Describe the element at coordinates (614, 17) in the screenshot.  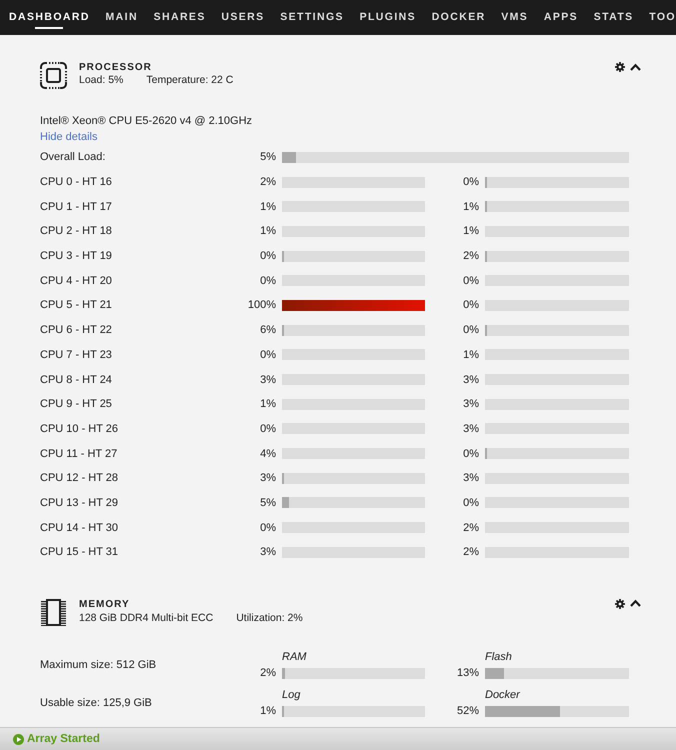
I see `nav-tab: STATS` at that location.